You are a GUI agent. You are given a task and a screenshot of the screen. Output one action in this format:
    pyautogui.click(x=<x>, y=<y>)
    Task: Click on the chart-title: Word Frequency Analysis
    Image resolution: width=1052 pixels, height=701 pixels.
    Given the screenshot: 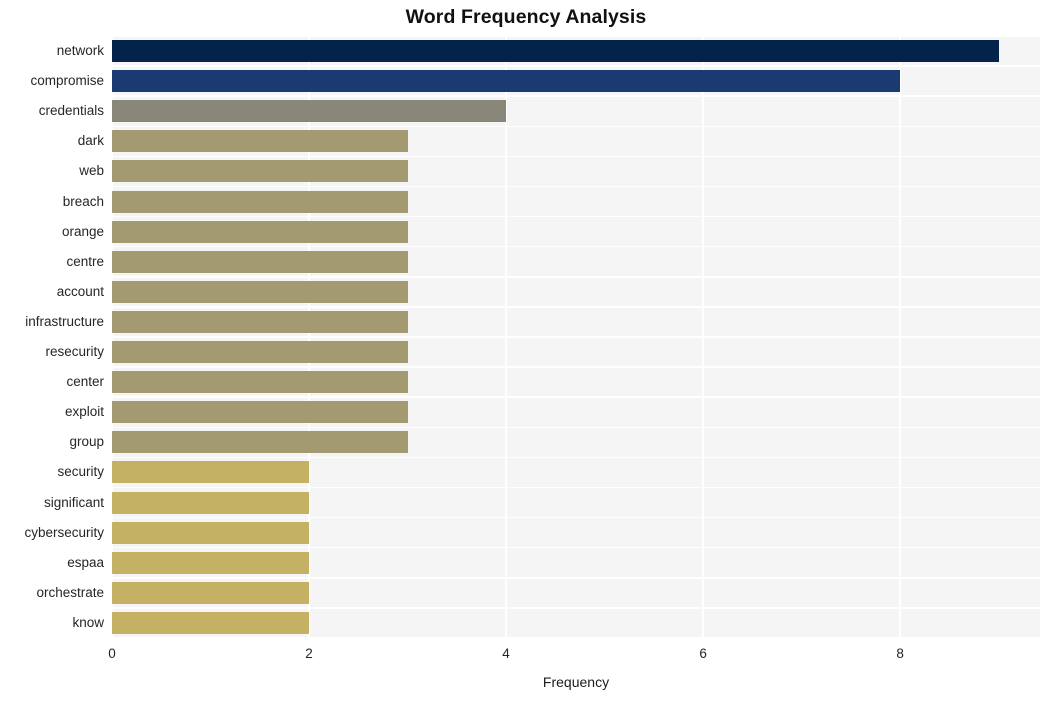 What is the action you would take?
    pyautogui.click(x=526, y=17)
    